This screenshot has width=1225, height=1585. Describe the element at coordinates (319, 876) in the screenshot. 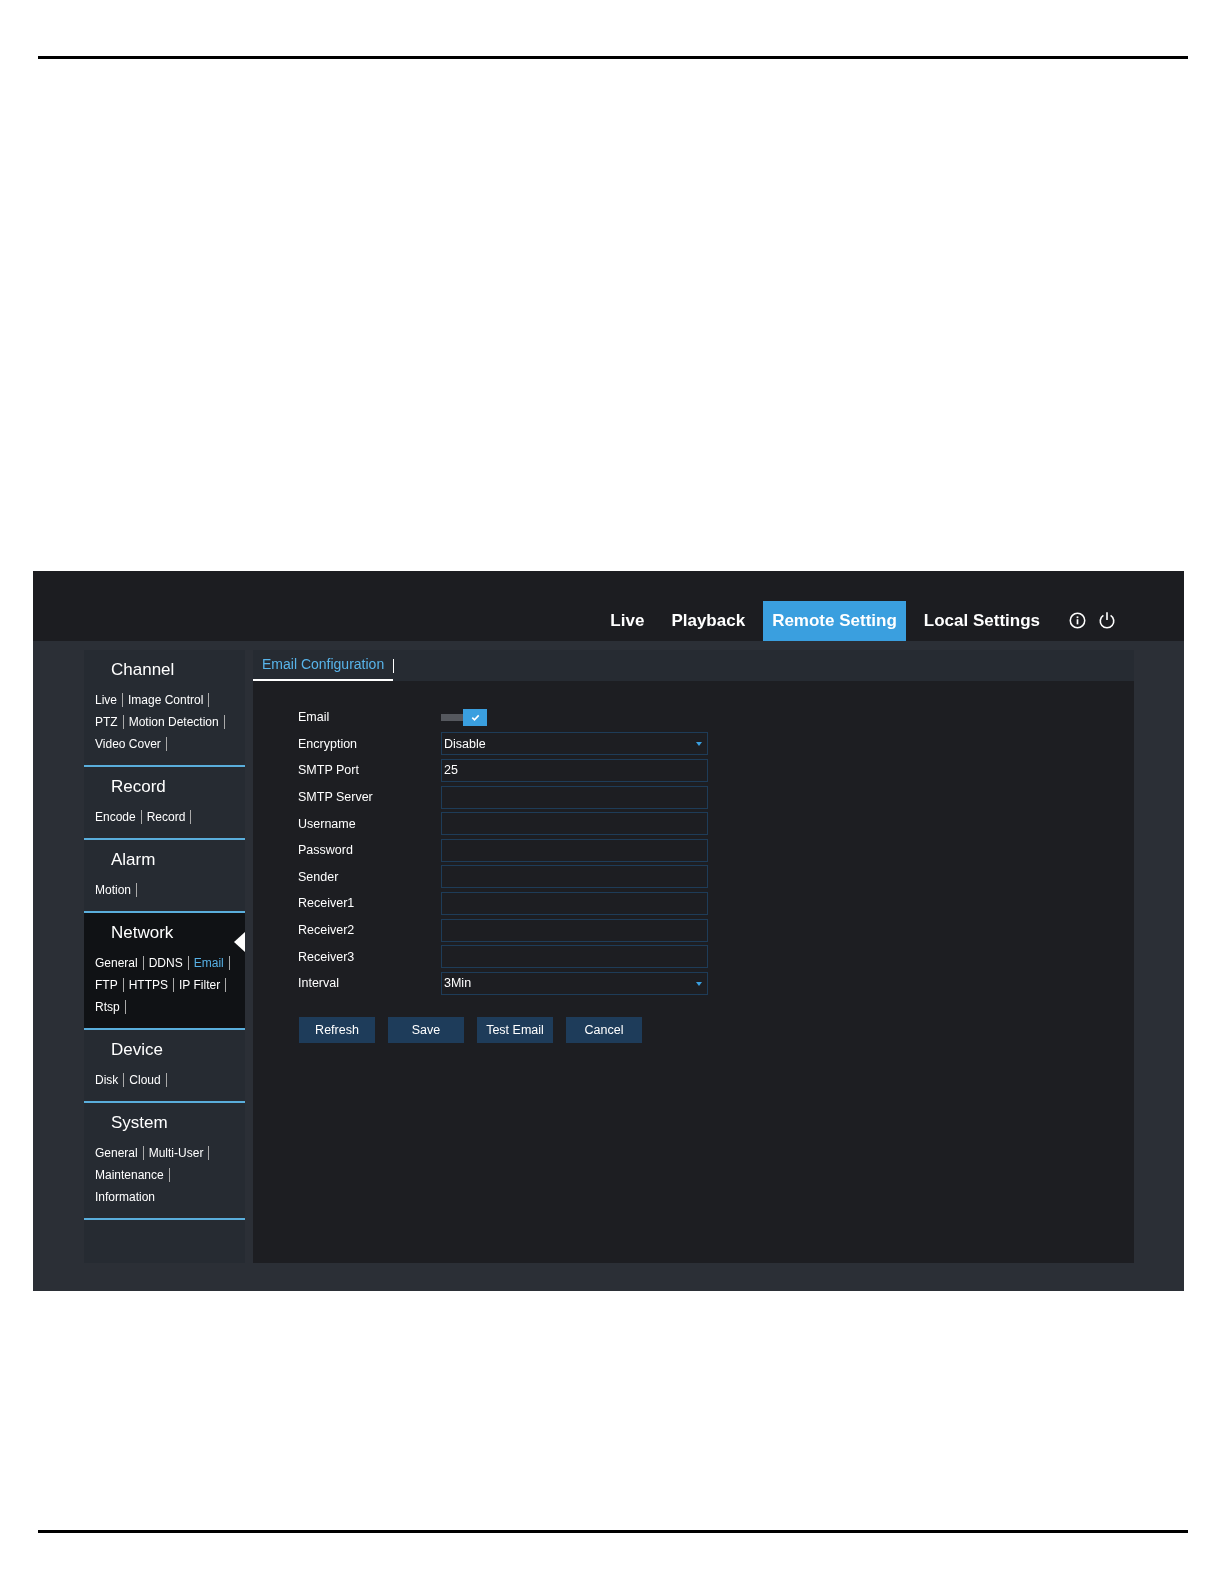

I see `field-label: Sender` at that location.